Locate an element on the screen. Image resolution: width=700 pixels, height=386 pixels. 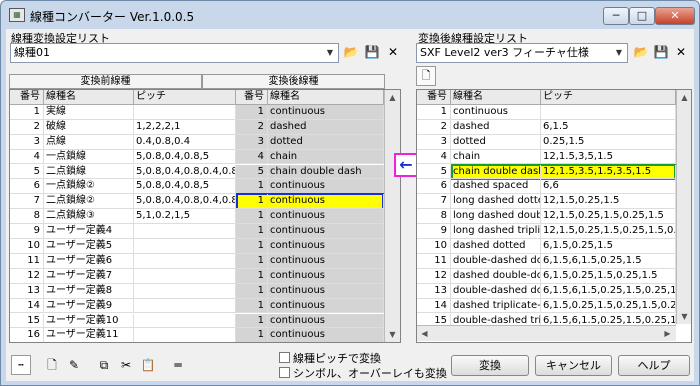
left-cell-map-name: chain is located at coordinates (326, 157).